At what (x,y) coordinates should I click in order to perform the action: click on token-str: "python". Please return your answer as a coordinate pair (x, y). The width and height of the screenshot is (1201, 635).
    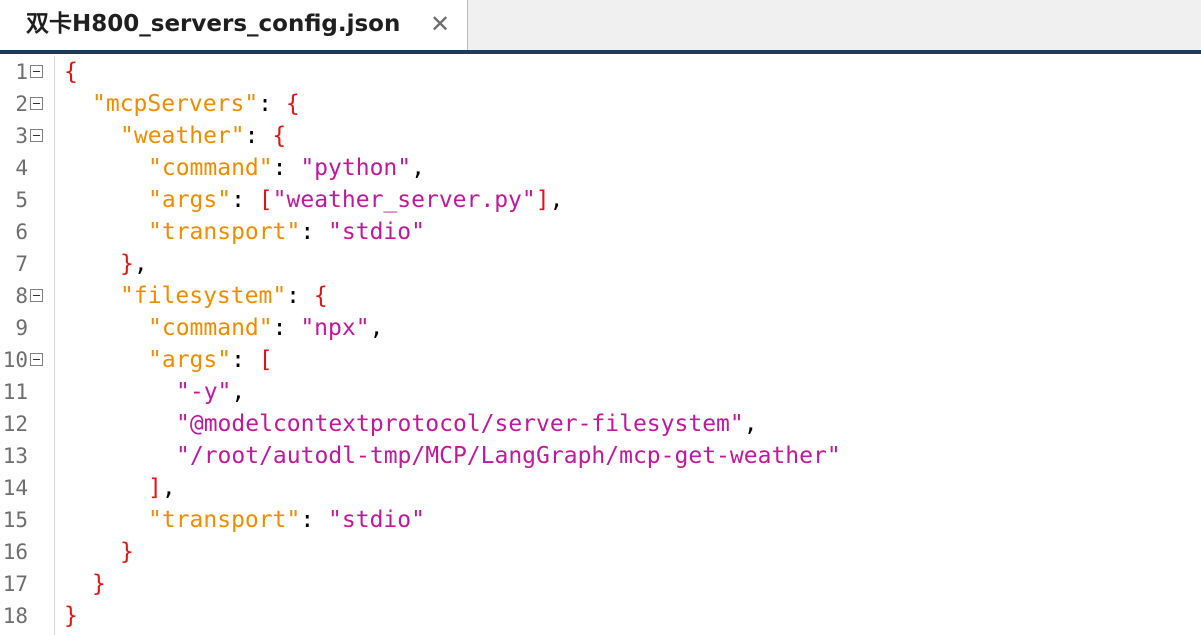
    Looking at the image, I should click on (356, 168).